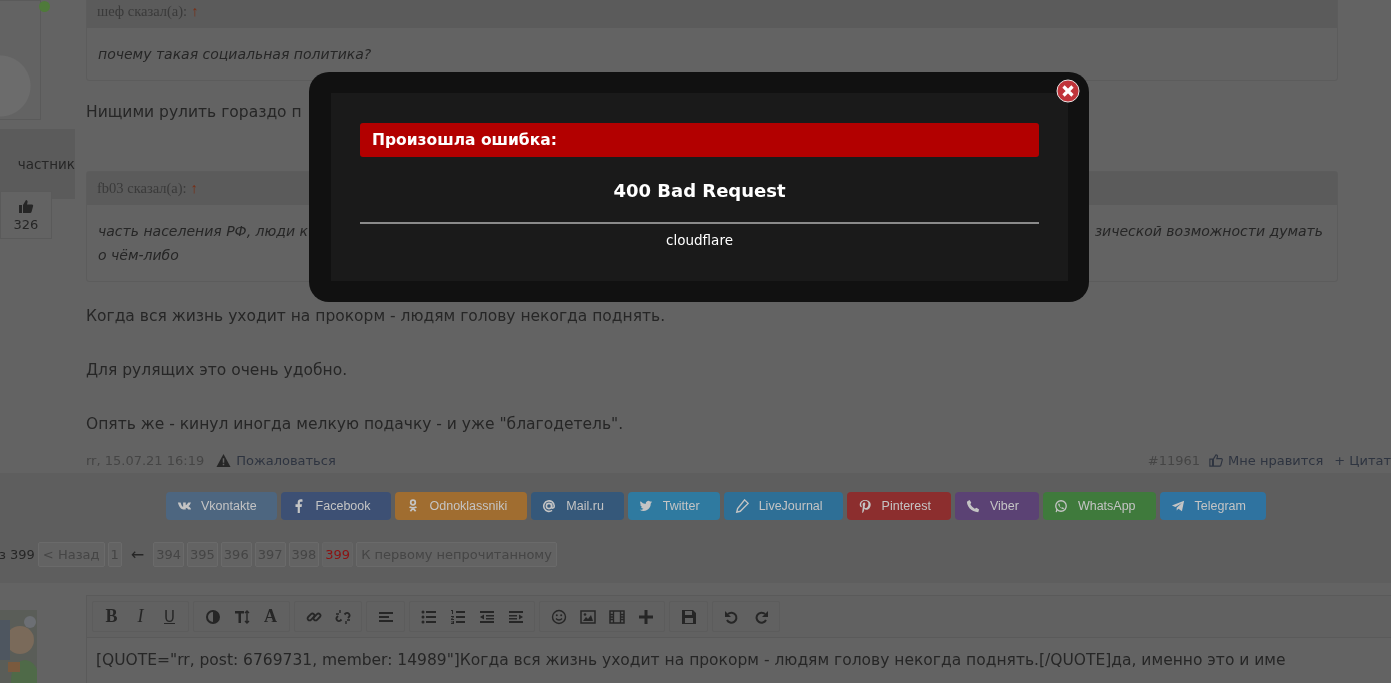  Describe the element at coordinates (194, 112) in the screenshot. I see `post-text: Нищими рулить гораздо п` at that location.